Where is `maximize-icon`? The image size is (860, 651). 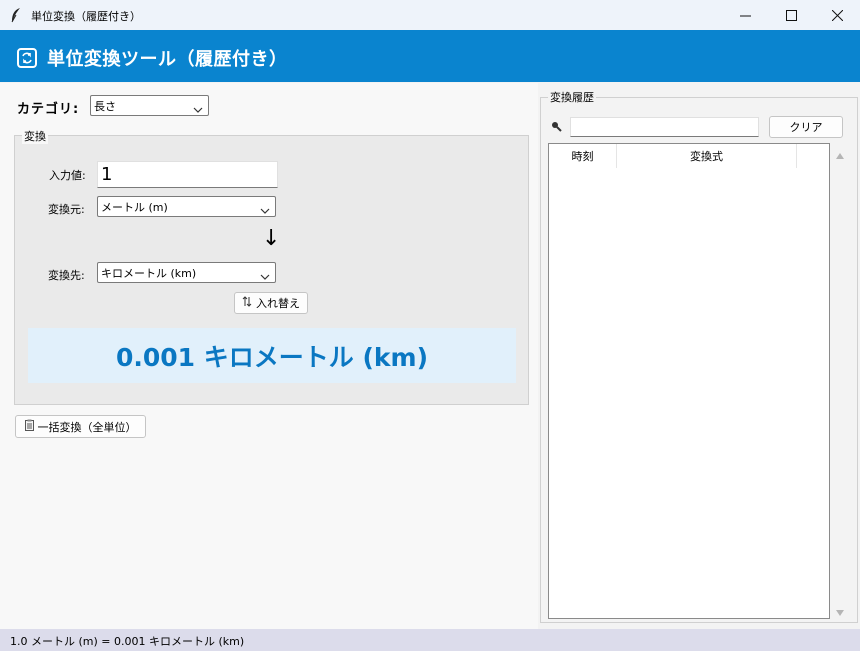 maximize-icon is located at coordinates (791, 15).